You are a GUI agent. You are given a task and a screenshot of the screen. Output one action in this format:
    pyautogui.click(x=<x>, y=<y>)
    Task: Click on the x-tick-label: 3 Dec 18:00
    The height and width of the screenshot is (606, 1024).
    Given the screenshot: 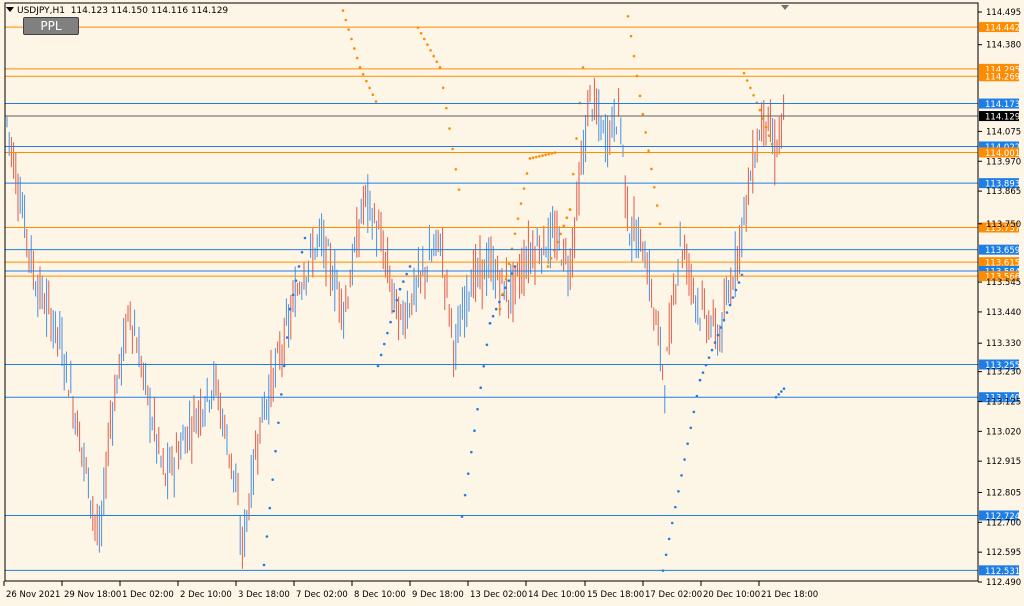 What is the action you would take?
    pyautogui.click(x=264, y=595)
    